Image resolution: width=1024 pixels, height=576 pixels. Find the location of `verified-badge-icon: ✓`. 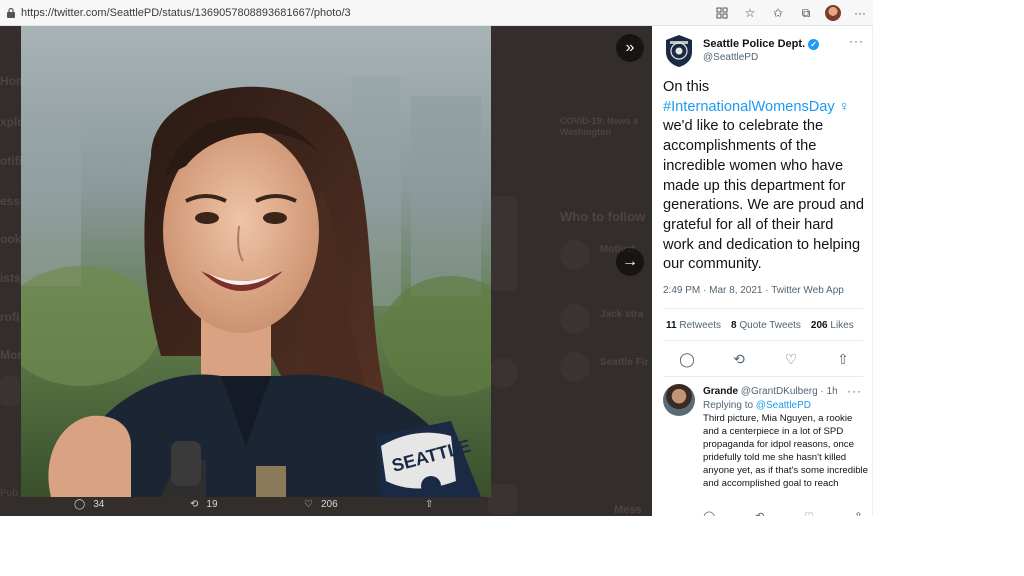

verified-badge-icon: ✓ is located at coordinates (814, 44).